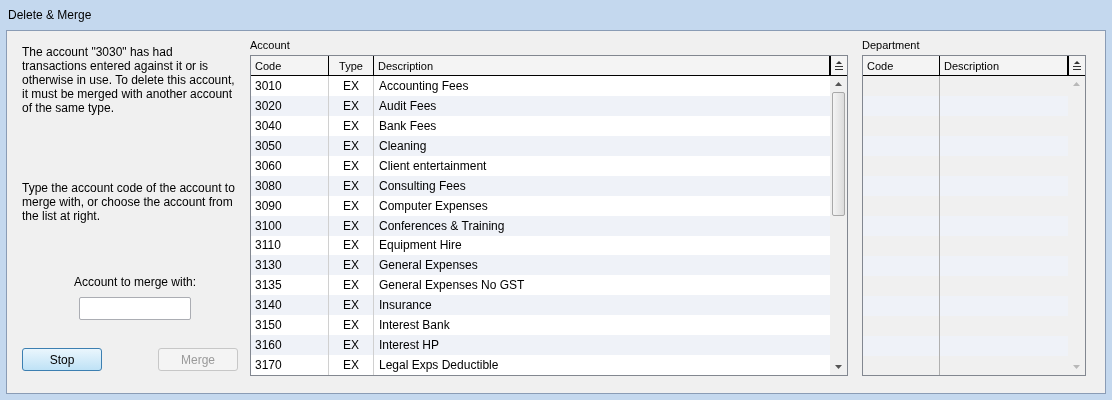 This screenshot has width=1112, height=400. Describe the element at coordinates (290, 185) in the screenshot. I see `table-cell: 3080` at that location.